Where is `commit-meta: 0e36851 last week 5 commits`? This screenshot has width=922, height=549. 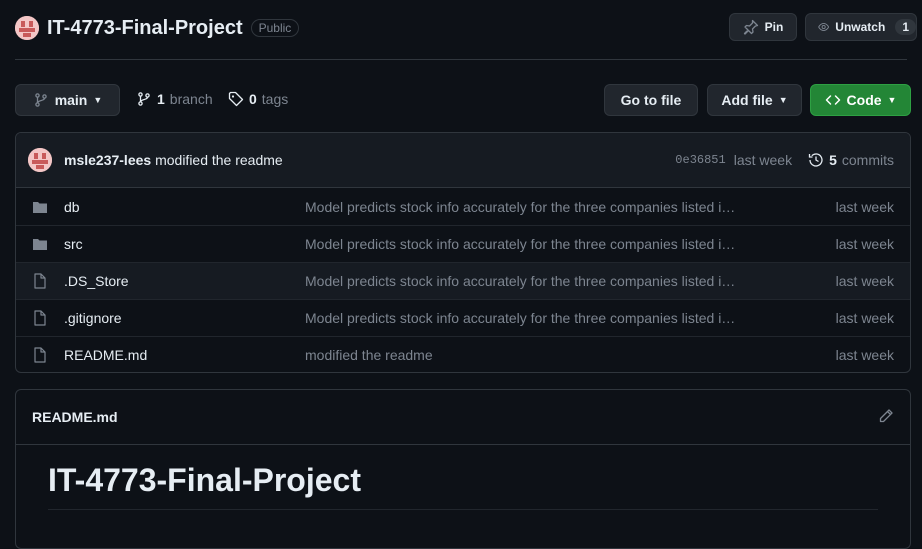 commit-meta: 0e36851 last week 5 commits is located at coordinates (784, 160).